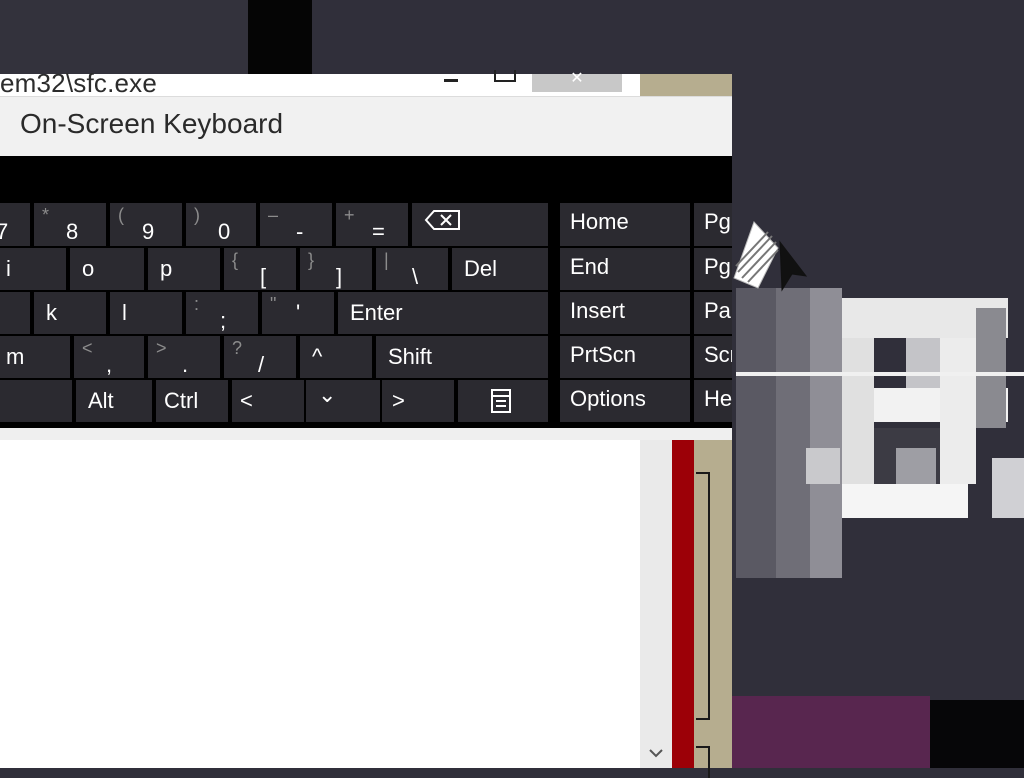  I want to click on key-main-label: ', so click(298, 312).